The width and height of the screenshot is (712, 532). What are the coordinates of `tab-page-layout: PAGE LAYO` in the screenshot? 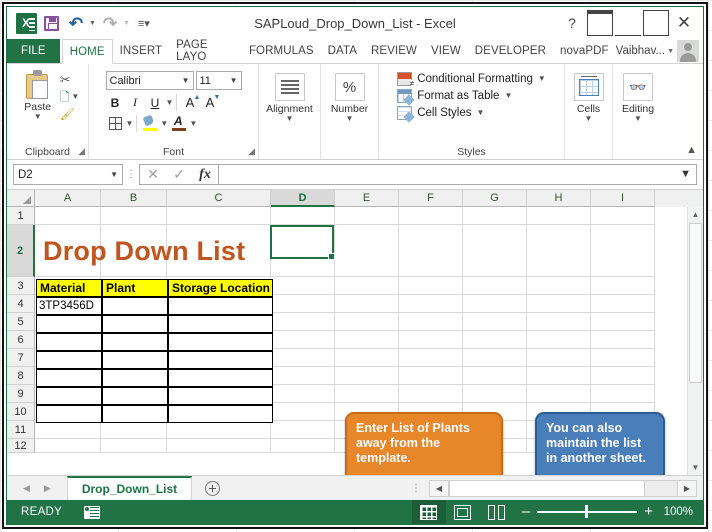 It's located at (205, 51).